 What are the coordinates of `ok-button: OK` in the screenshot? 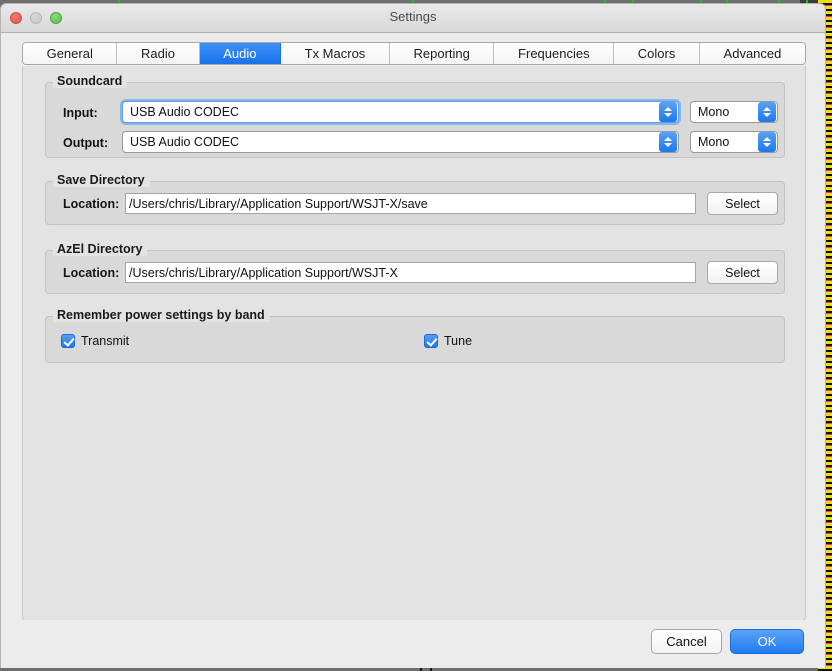 It's located at (767, 641).